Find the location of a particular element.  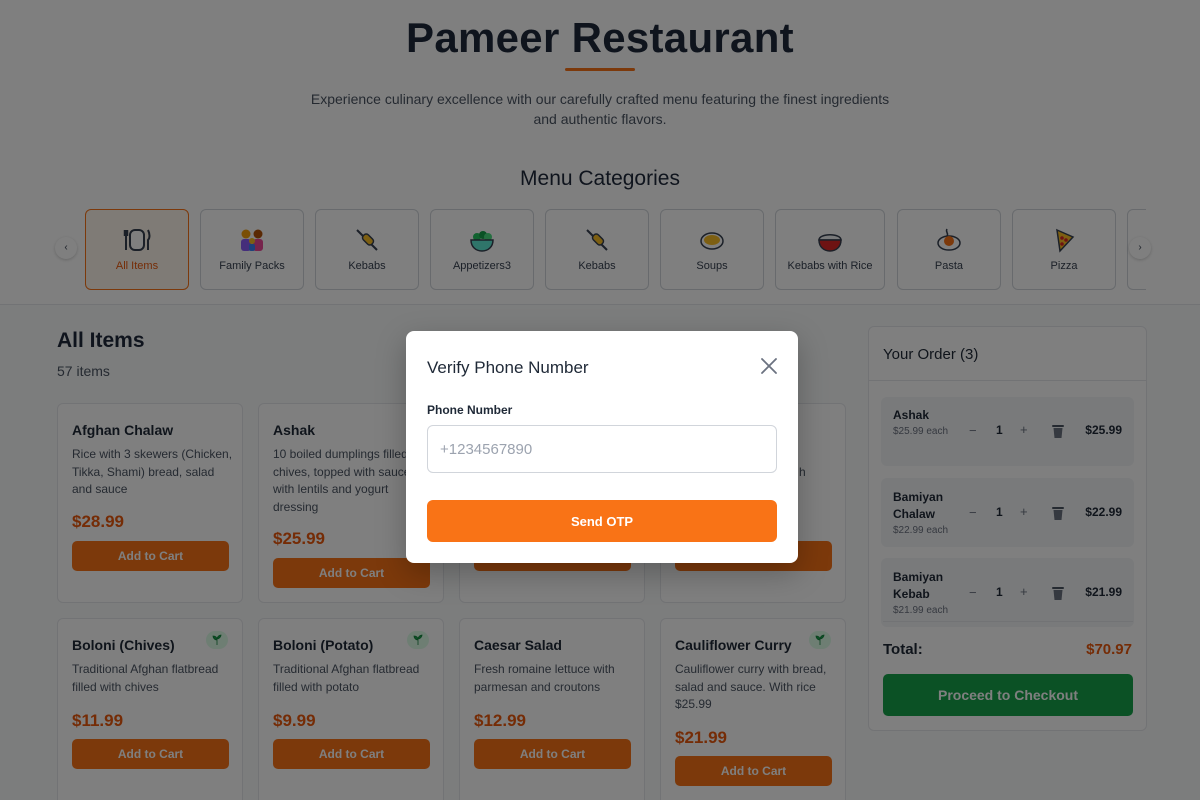

phone-number-label: Phone Number is located at coordinates (470, 410).